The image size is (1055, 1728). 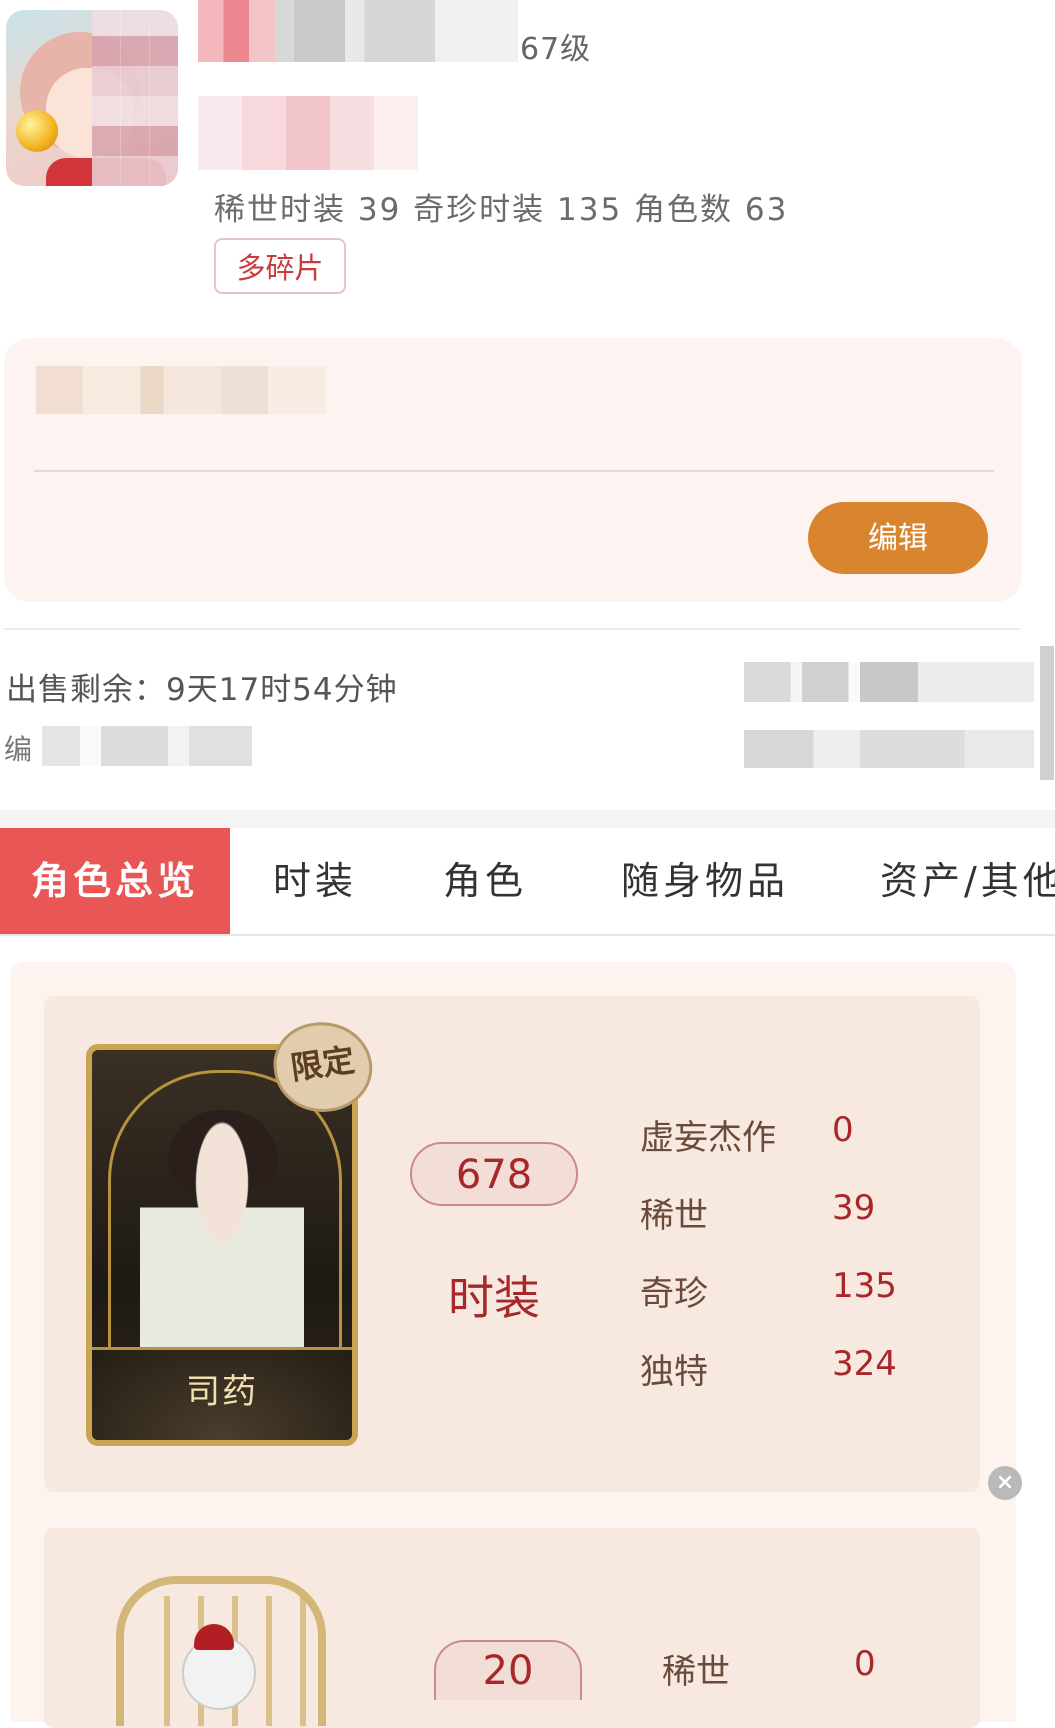 What do you see at coordinates (135, 98) in the screenshot?
I see `avatar-pixelated-overlay` at bounding box center [135, 98].